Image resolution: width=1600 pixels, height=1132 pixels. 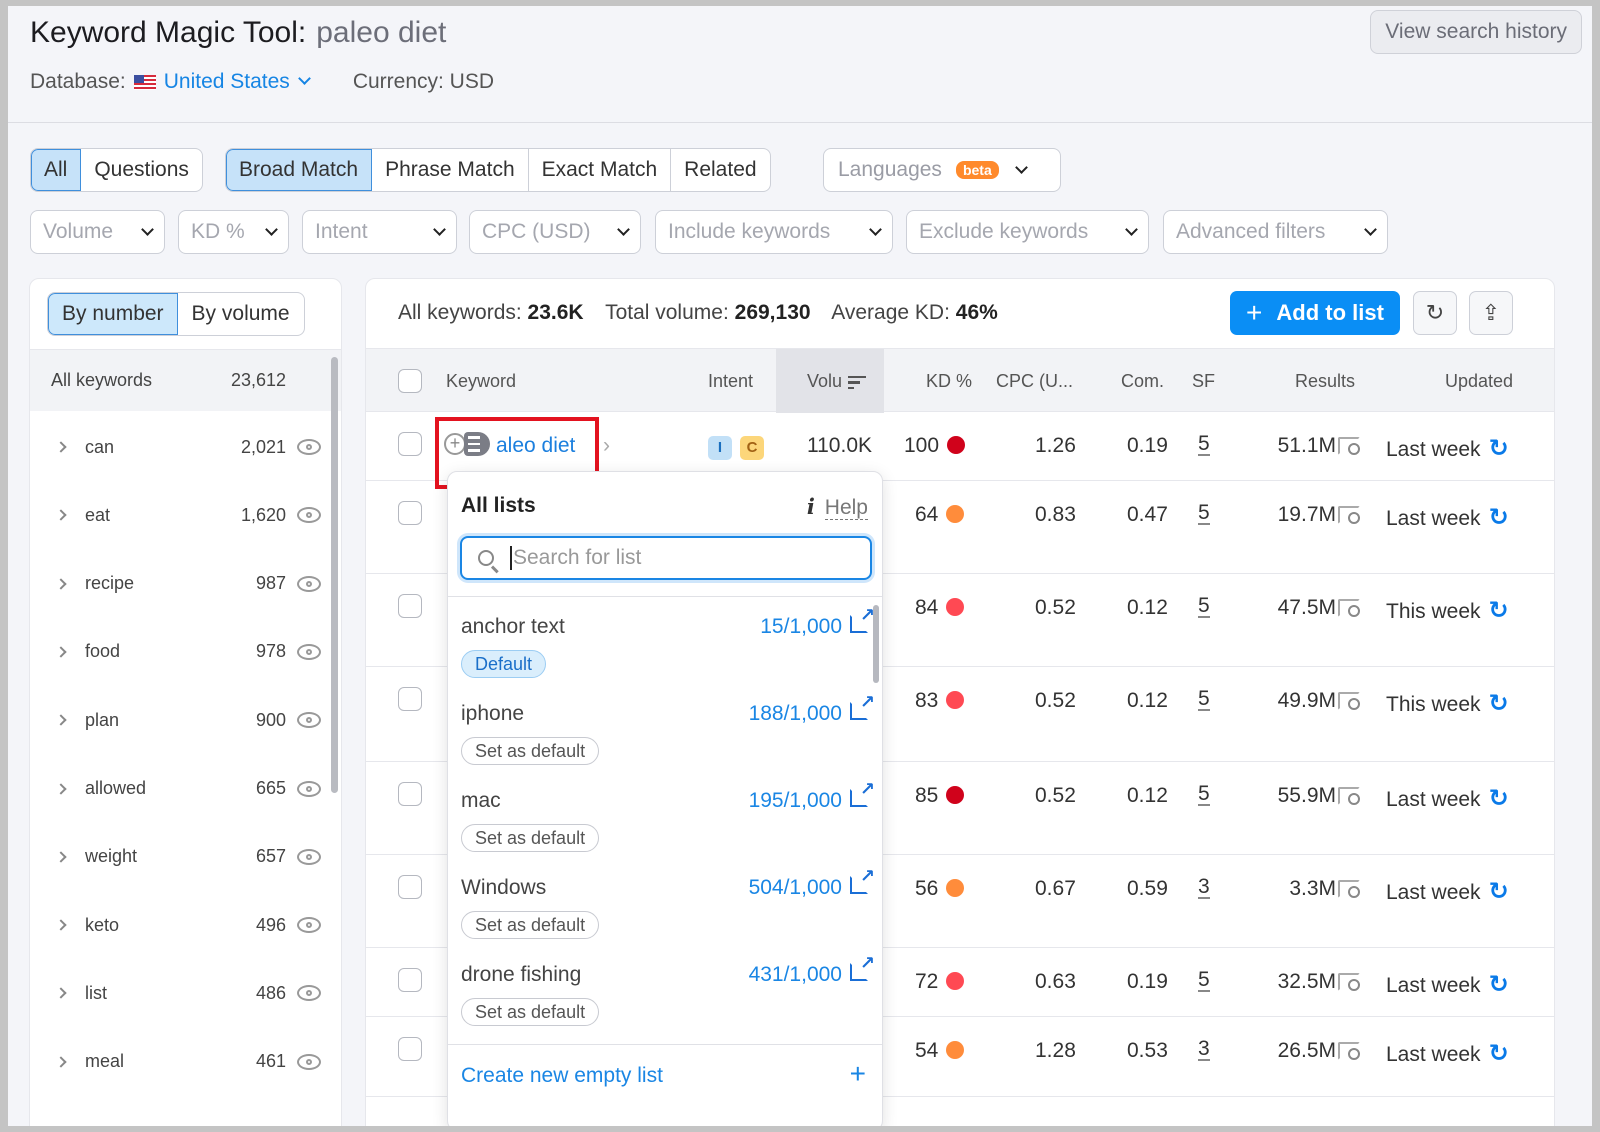 What do you see at coordinates (555, 232) in the screenshot?
I see `filter-cpc: CPC (USD)` at bounding box center [555, 232].